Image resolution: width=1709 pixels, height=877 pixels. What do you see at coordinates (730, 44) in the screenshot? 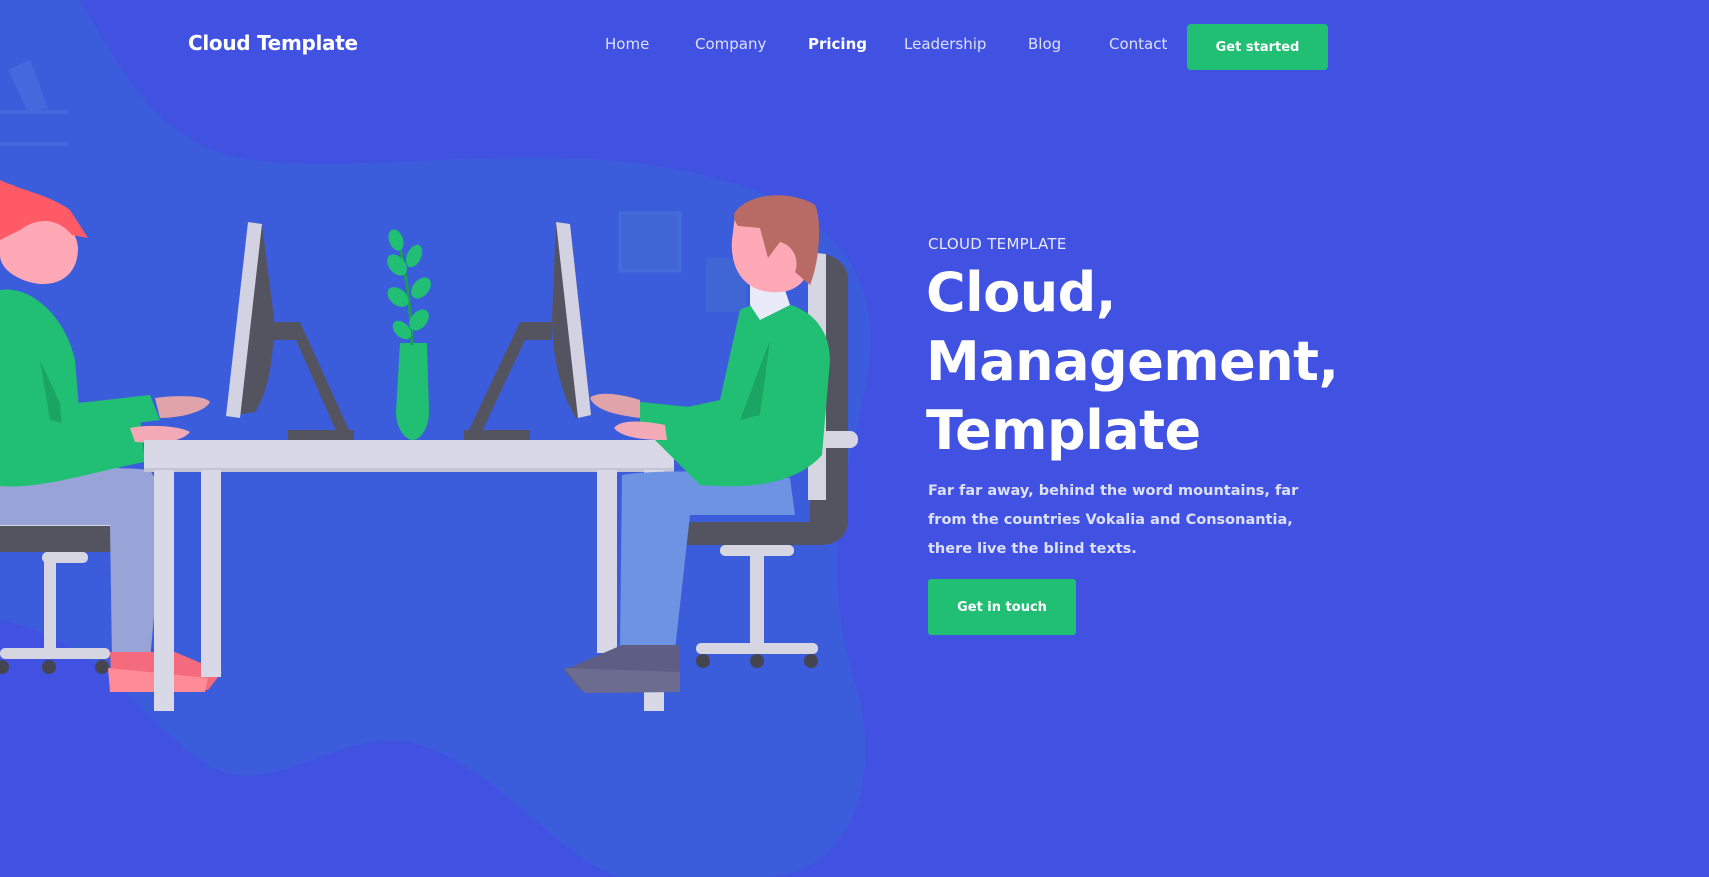
I see `nav-link-company: Company` at bounding box center [730, 44].